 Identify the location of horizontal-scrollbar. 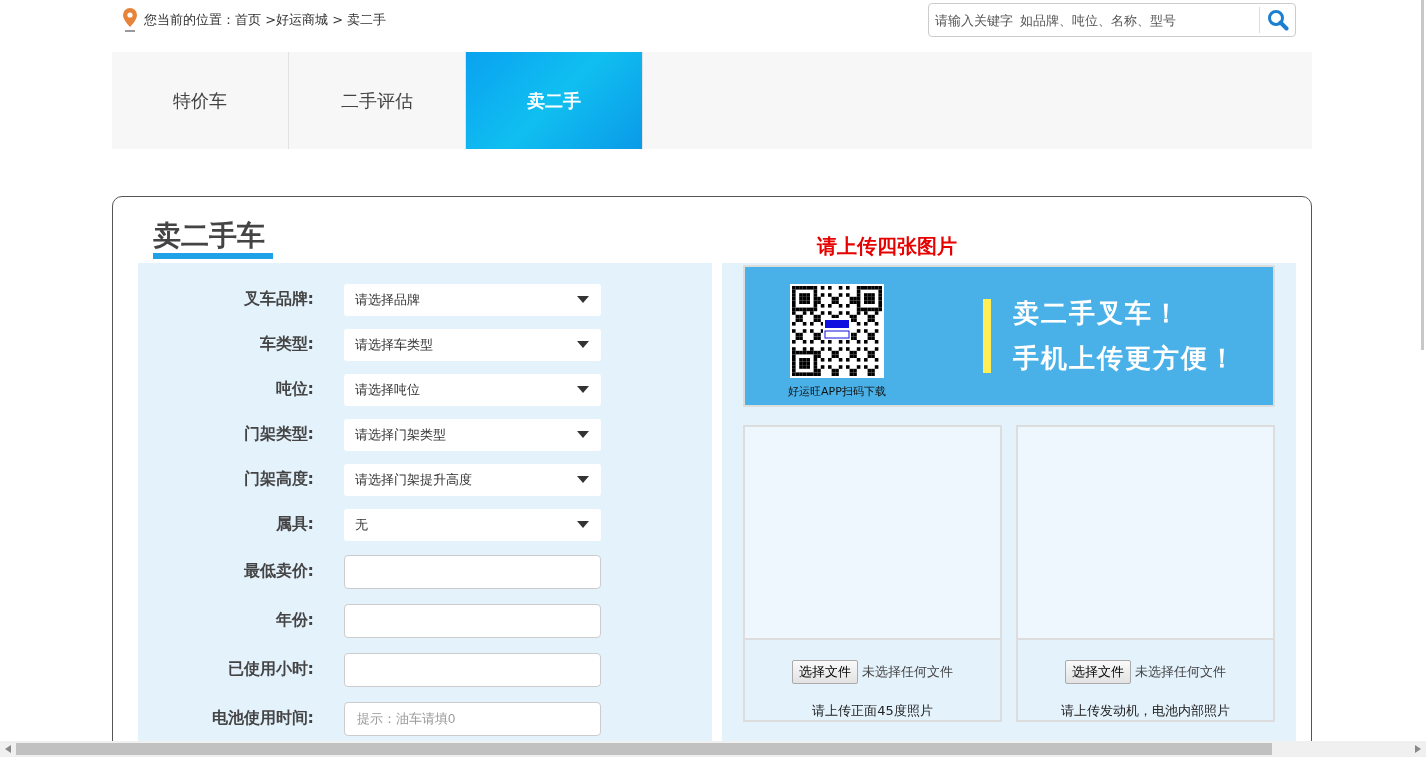
(644, 749).